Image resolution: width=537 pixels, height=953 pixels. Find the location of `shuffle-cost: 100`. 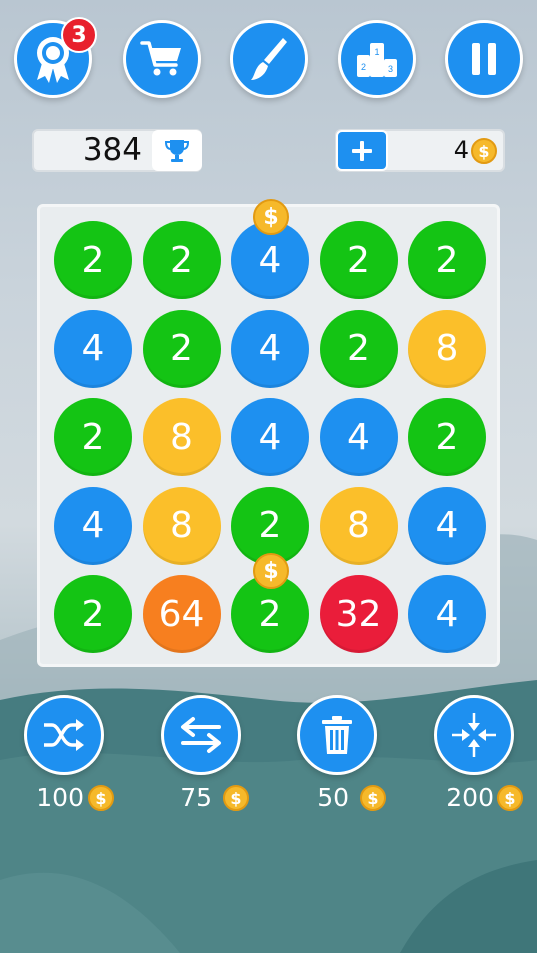

shuffle-cost: 100 is located at coordinates (60, 797).